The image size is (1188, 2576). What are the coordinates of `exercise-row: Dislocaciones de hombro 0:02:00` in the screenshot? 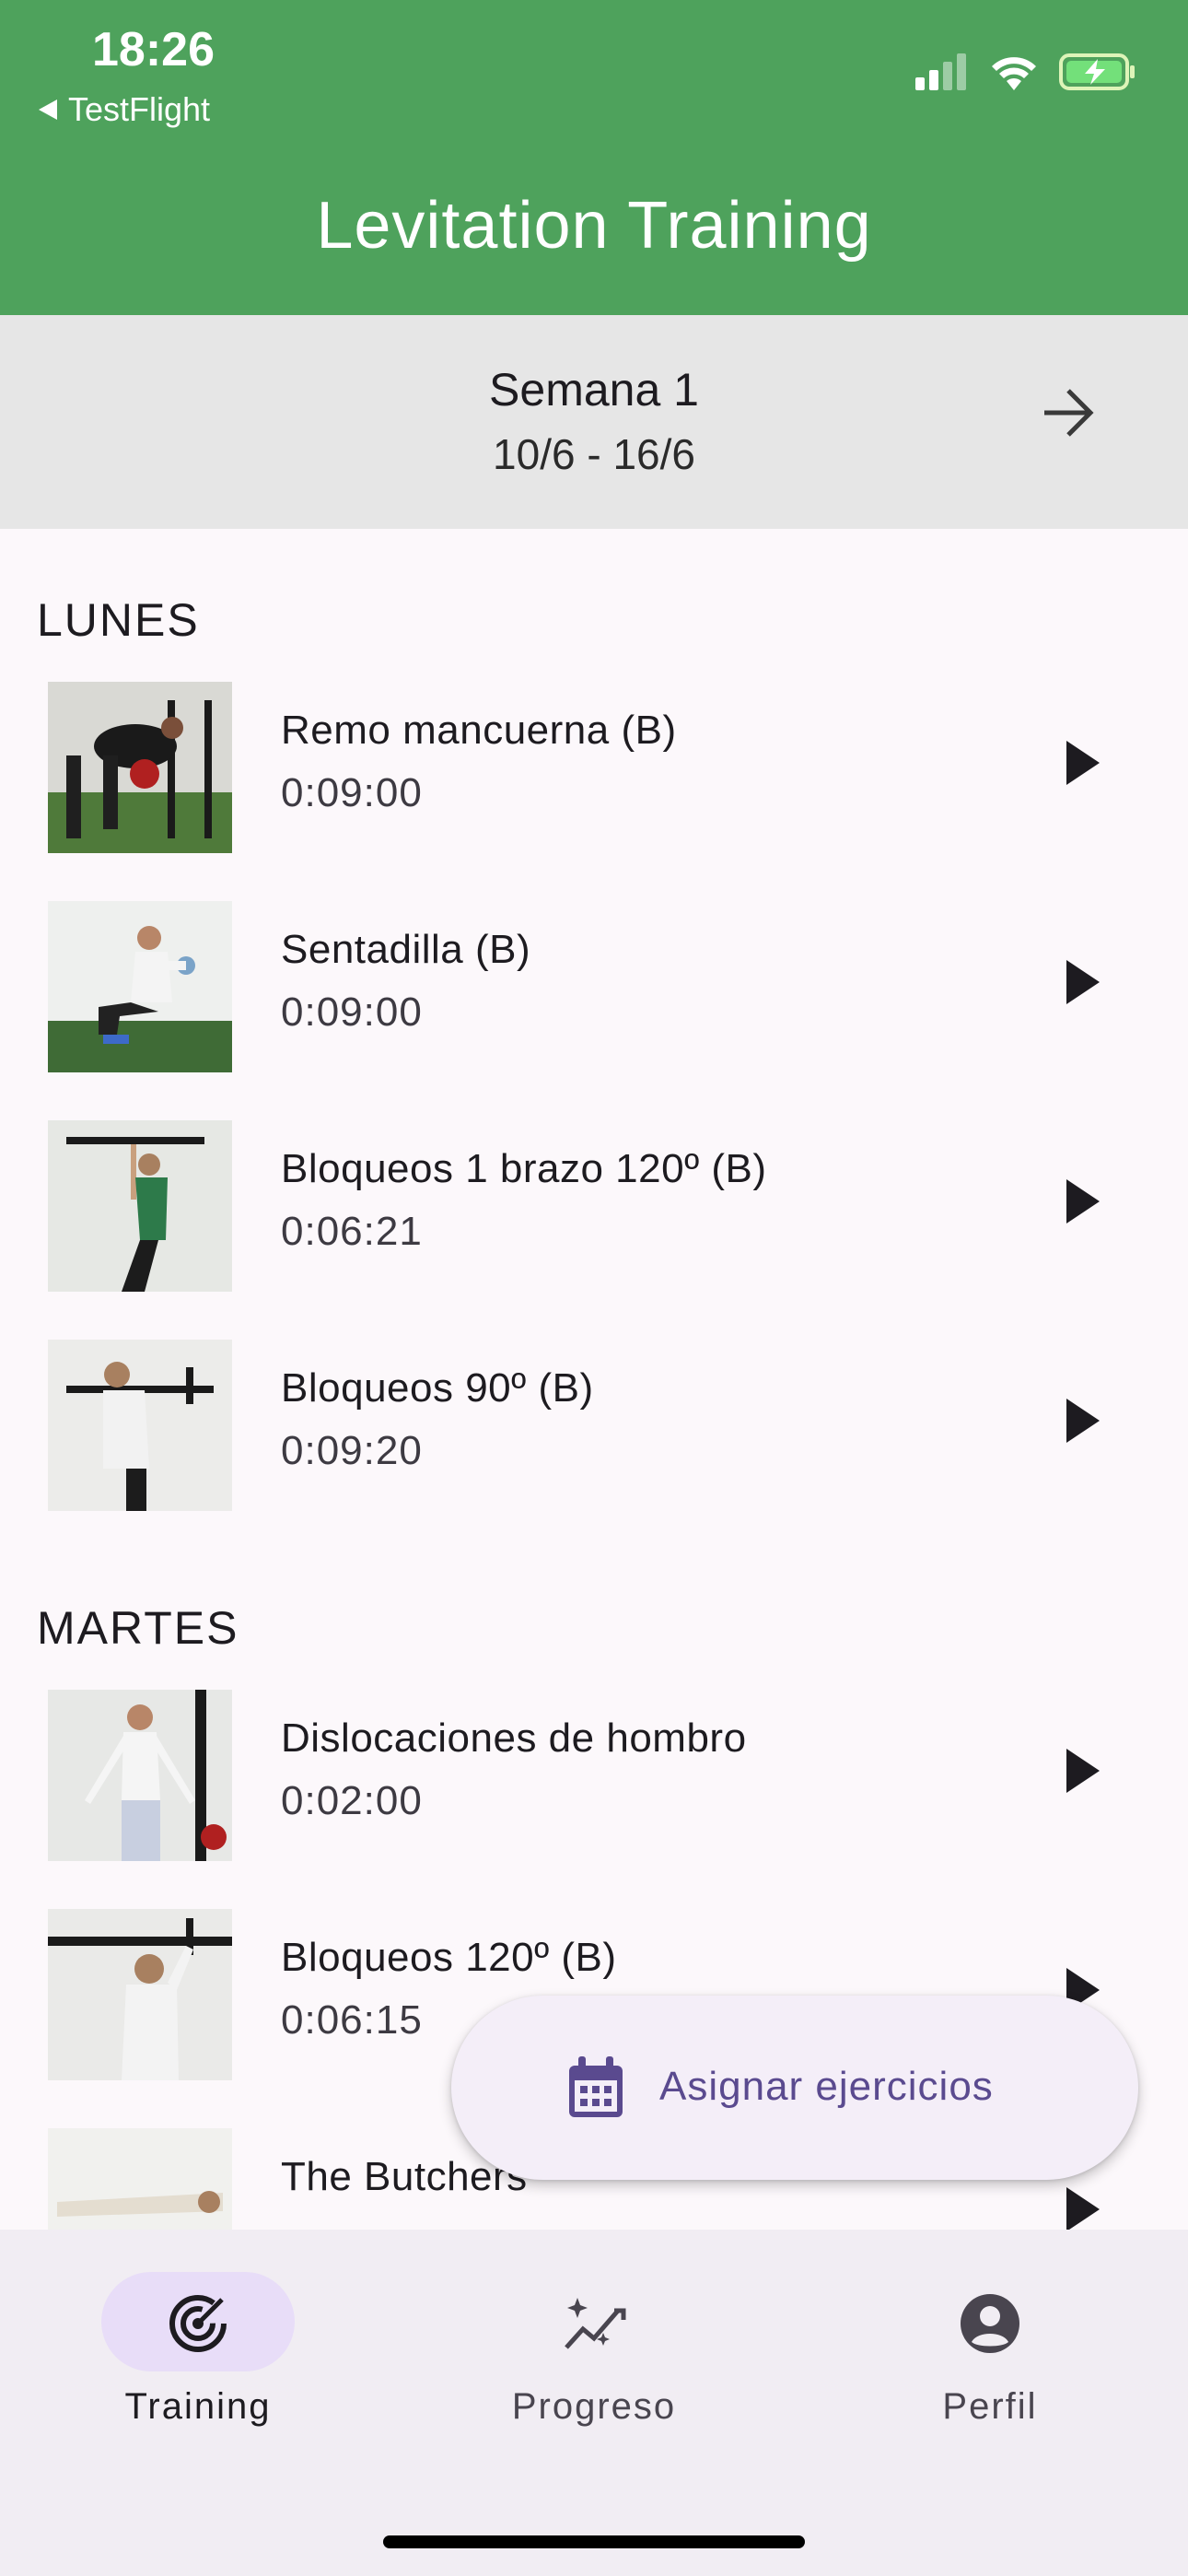 It's located at (594, 1772).